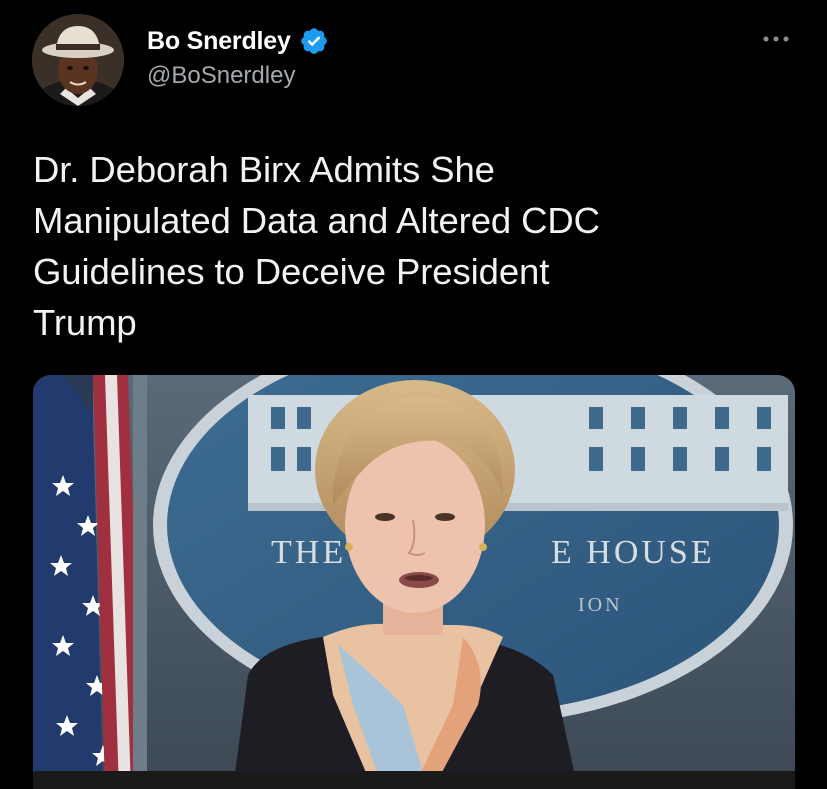 The width and height of the screenshot is (827, 789). I want to click on author-handle: @BoSnerdley, so click(221, 76).